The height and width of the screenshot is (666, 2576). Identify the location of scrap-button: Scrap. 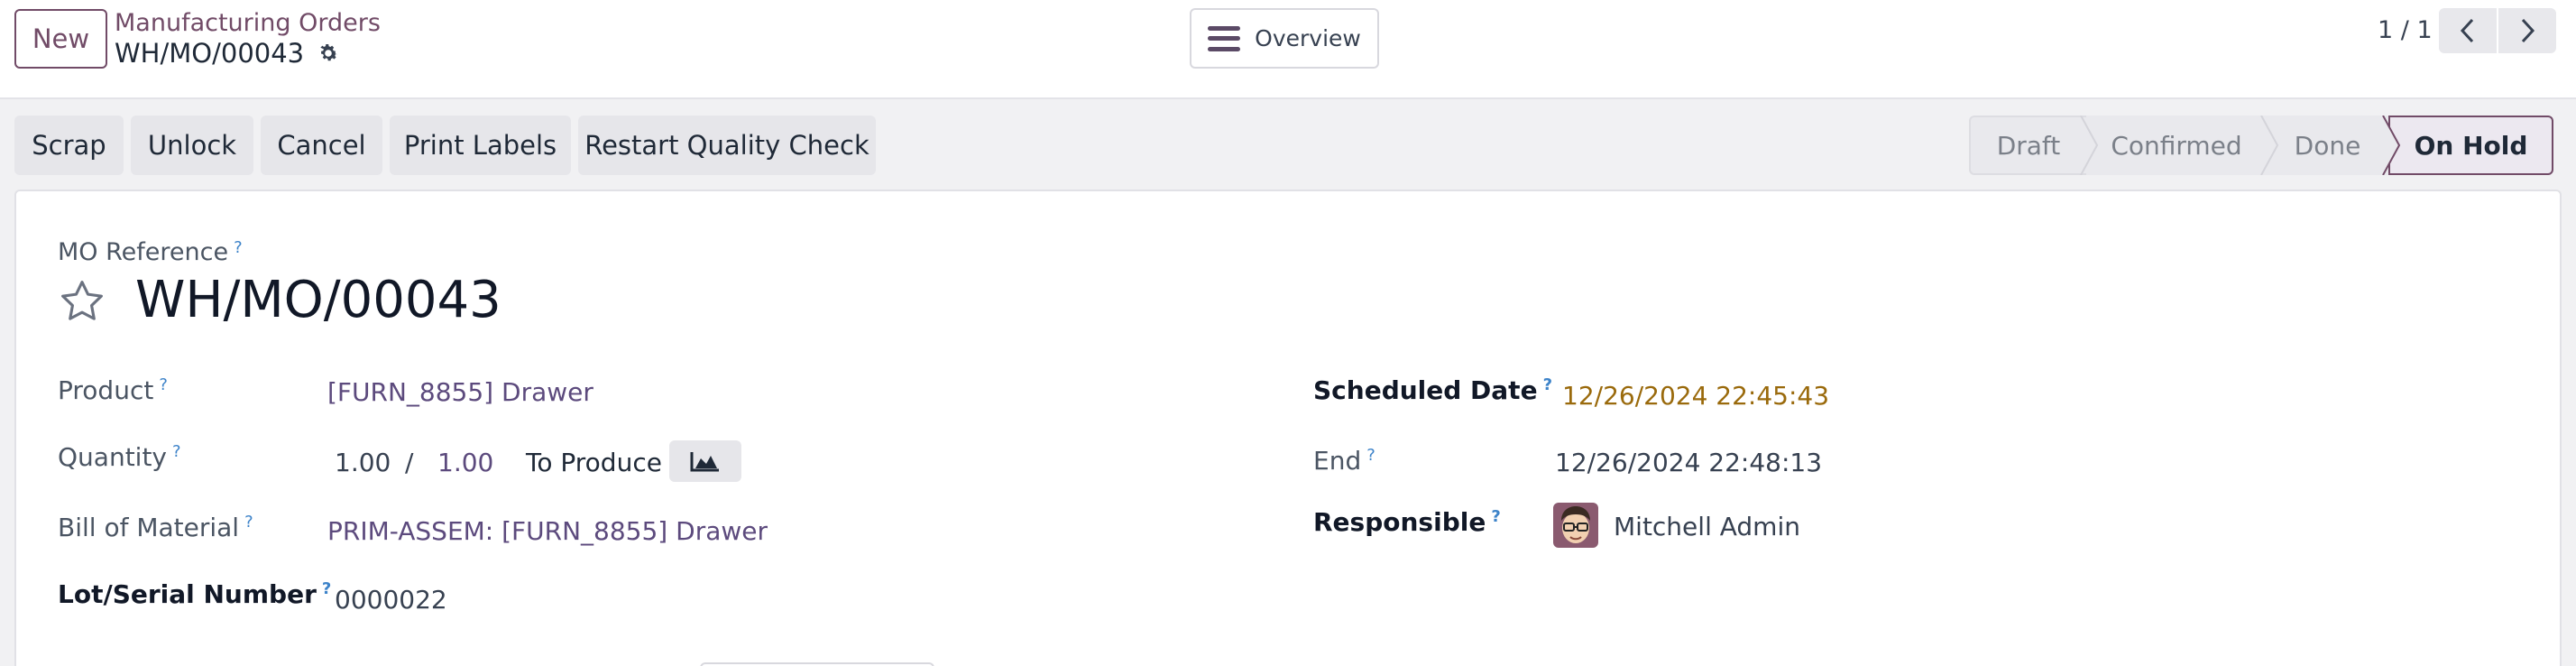
(69, 145).